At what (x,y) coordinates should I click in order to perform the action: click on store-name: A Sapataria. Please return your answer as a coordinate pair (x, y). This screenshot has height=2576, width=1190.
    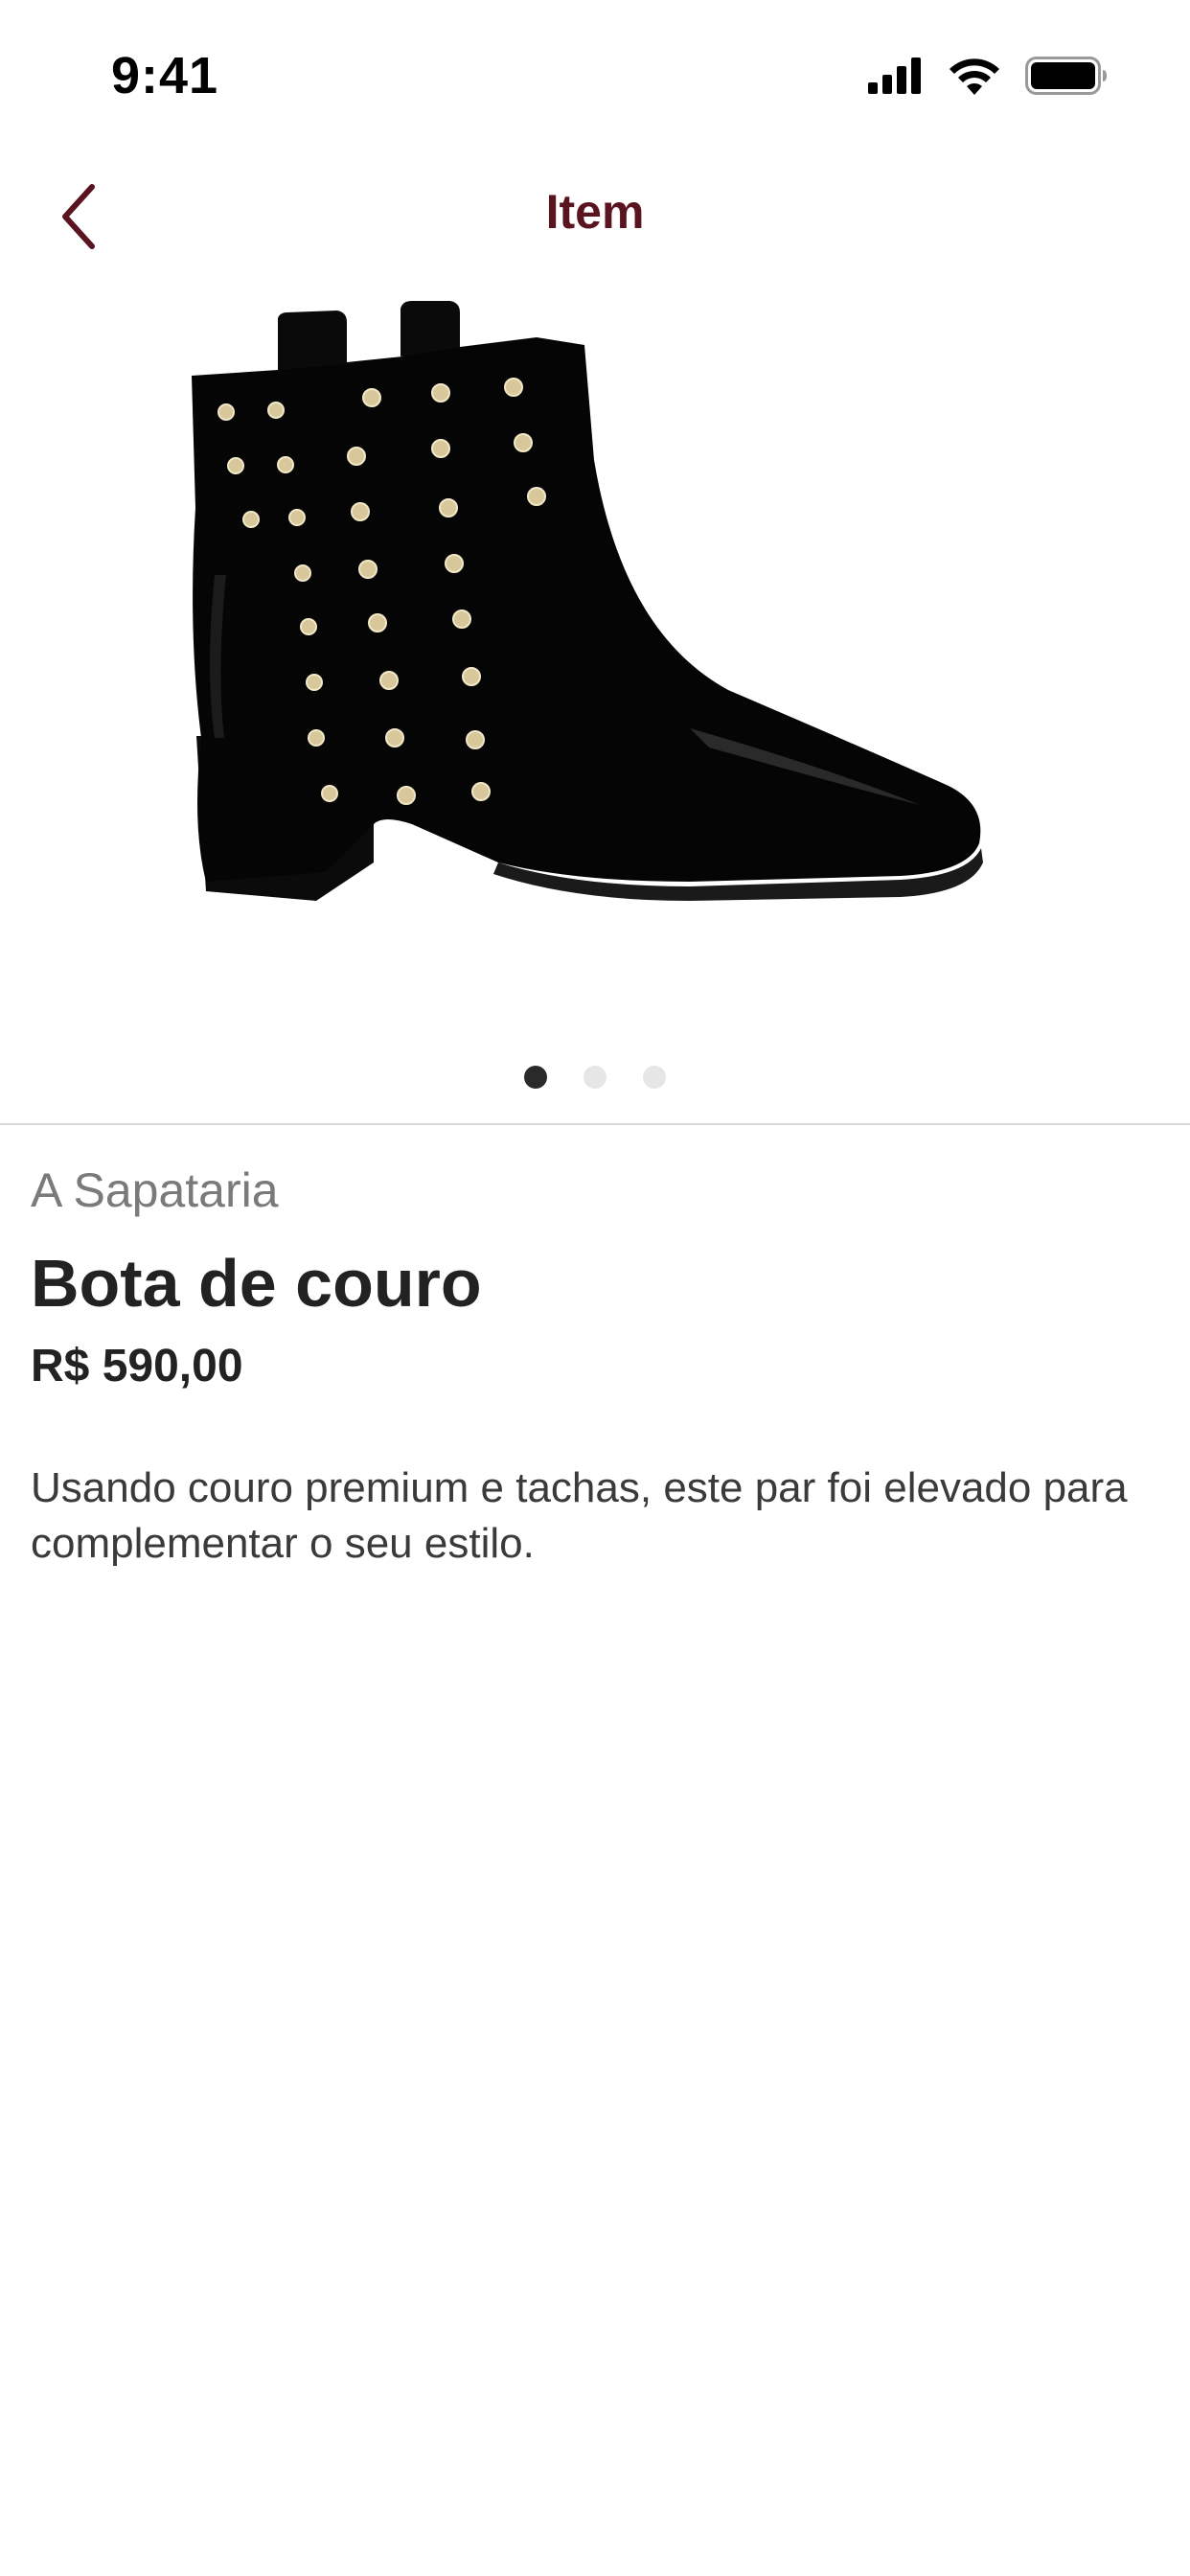
    Looking at the image, I should click on (155, 1190).